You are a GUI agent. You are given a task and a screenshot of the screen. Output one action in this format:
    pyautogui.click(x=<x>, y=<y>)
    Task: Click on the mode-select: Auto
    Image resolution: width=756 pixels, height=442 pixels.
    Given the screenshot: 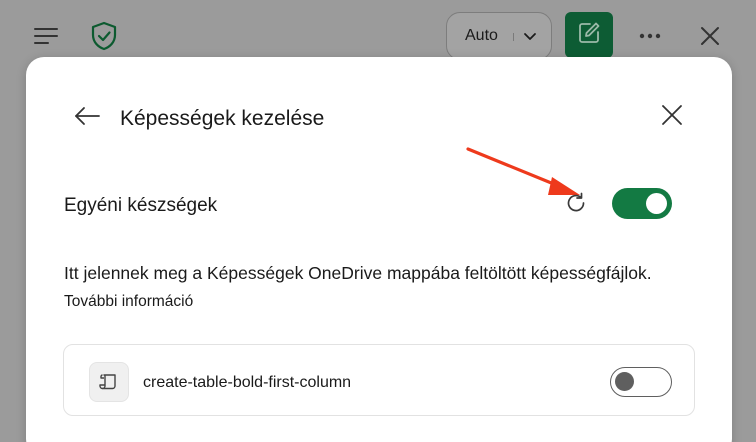 What is the action you would take?
    pyautogui.click(x=499, y=36)
    